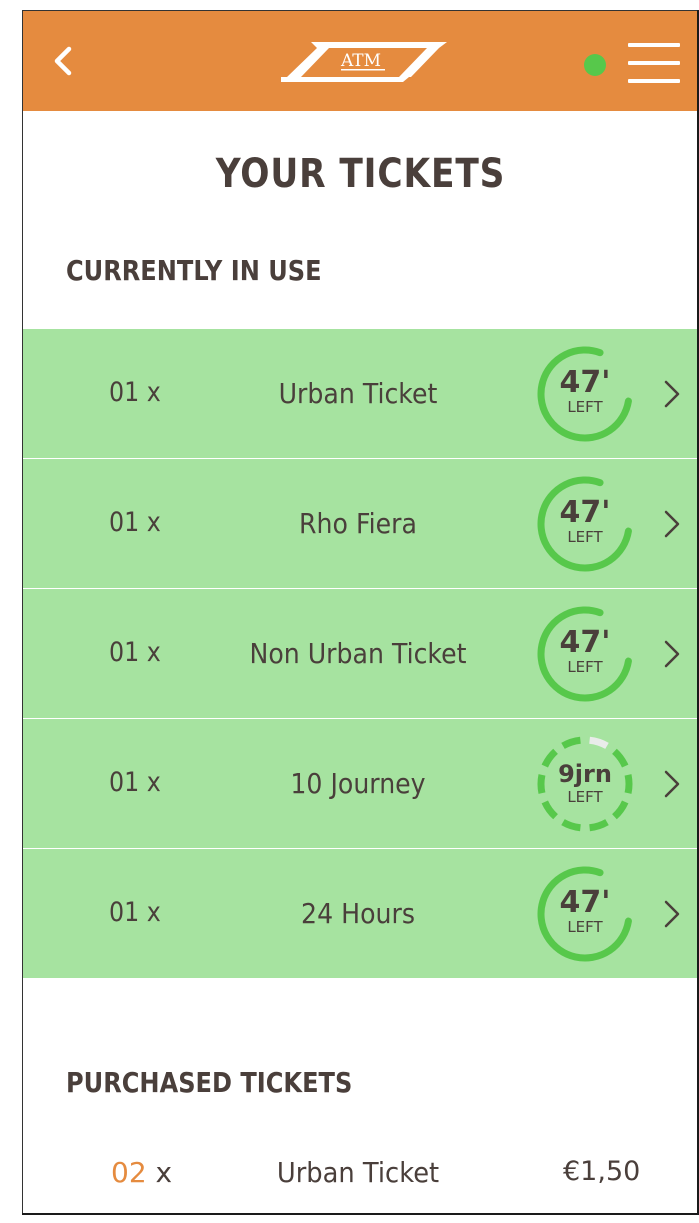 The image size is (699, 1223). What do you see at coordinates (63, 61) in the screenshot?
I see `back-chevron-icon` at bounding box center [63, 61].